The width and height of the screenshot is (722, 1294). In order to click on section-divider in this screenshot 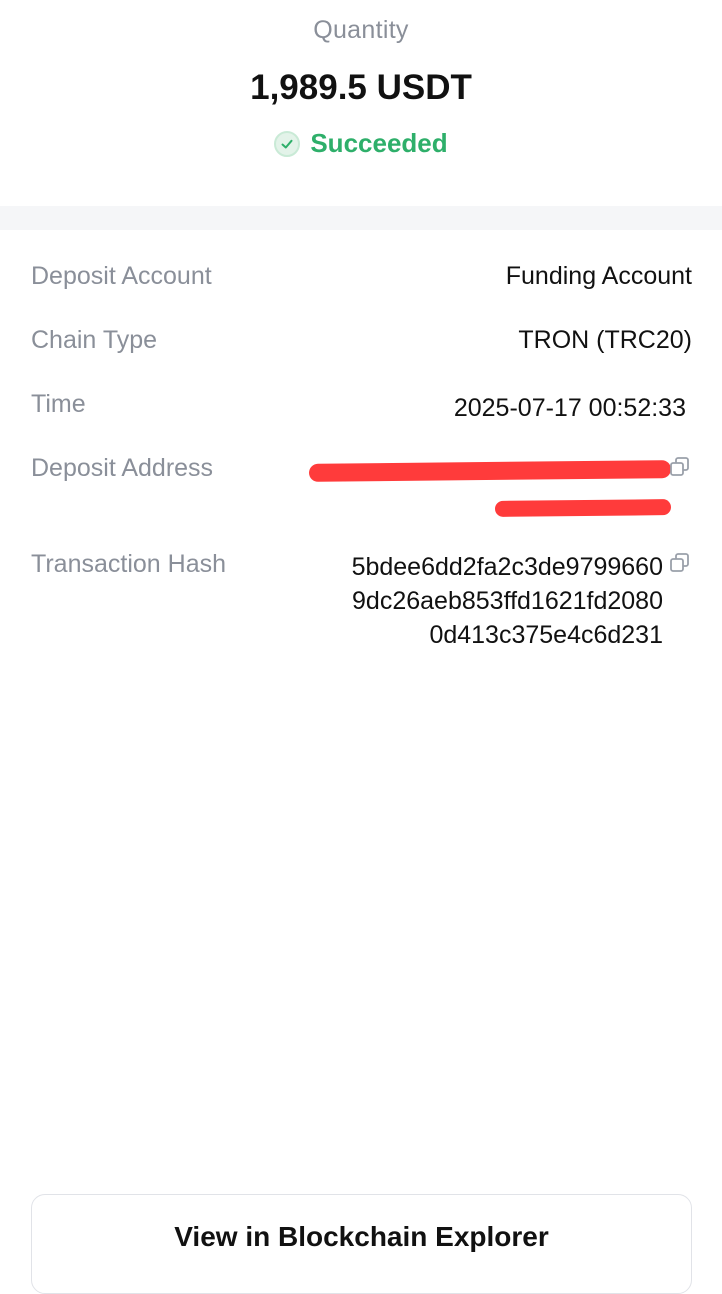, I will do `click(361, 218)`.